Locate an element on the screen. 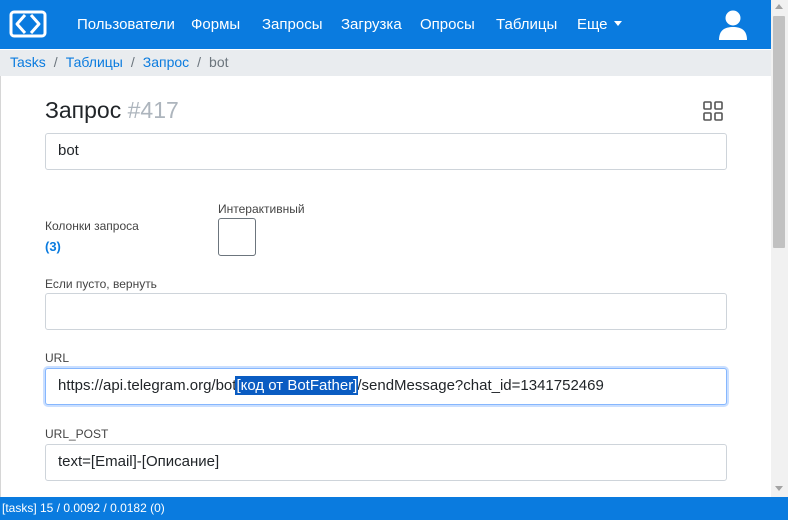  grid-view-icon is located at coordinates (713, 111).